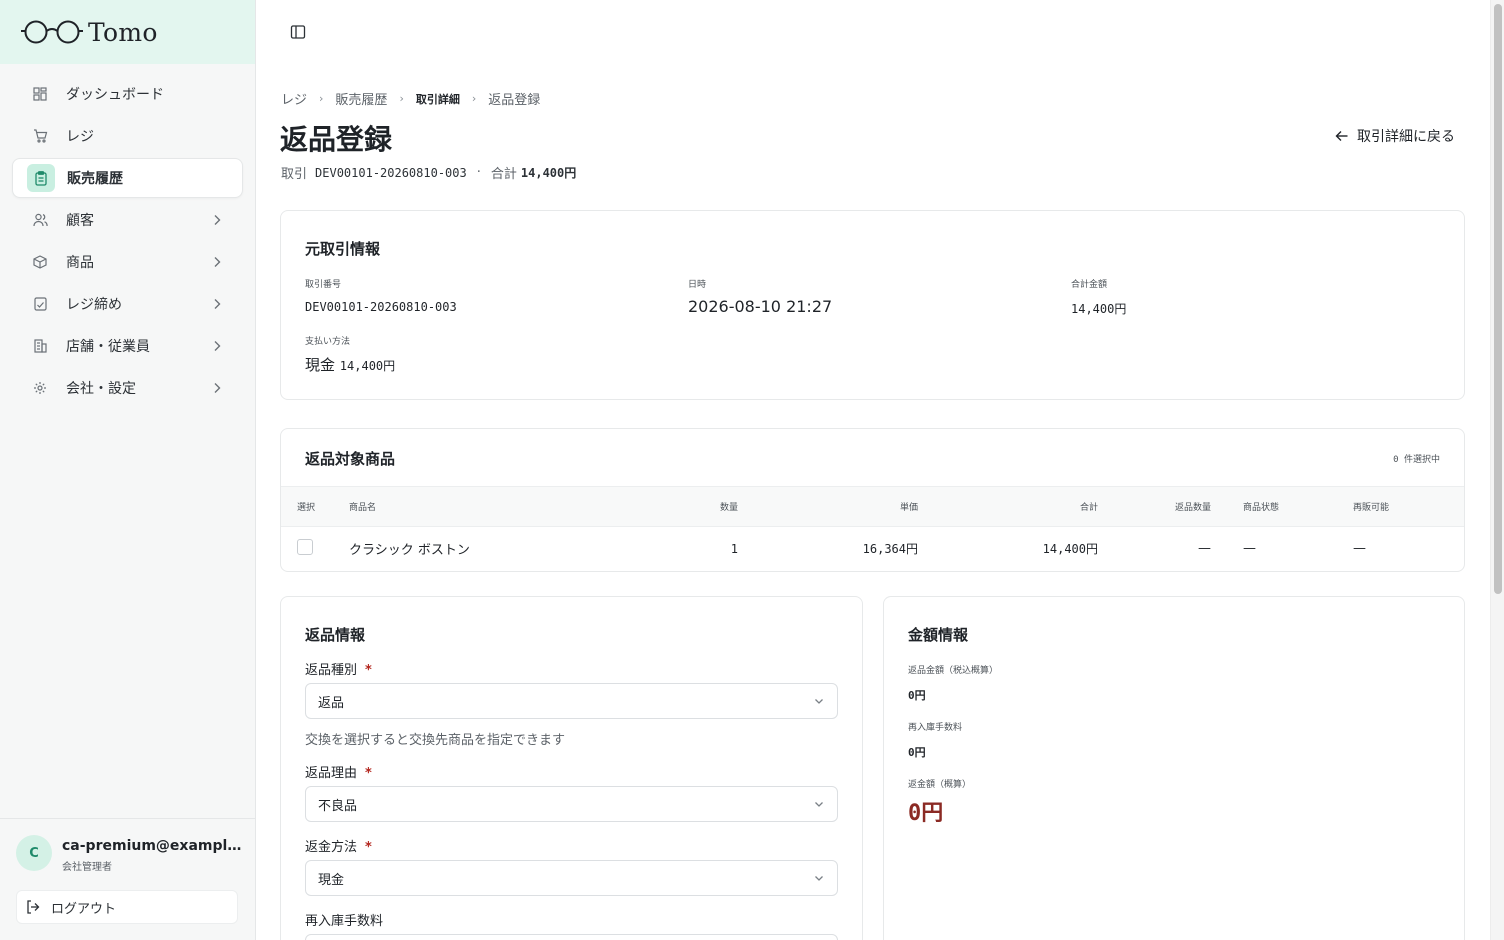 Image resolution: width=1504 pixels, height=940 pixels. I want to click on sidebar-item-company-settings: 会社・設定, so click(127, 388).